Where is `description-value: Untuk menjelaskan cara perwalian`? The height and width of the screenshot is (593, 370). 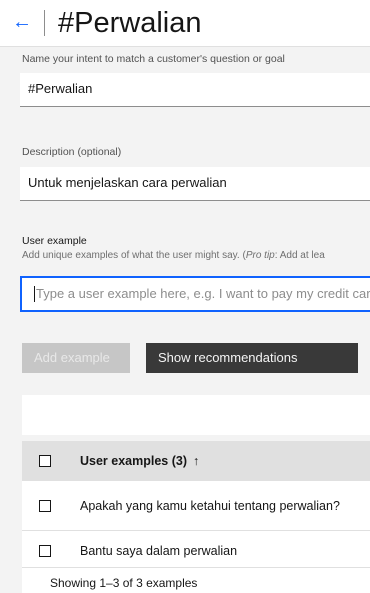 description-value: Untuk menjelaskan cara perwalian is located at coordinates (127, 182).